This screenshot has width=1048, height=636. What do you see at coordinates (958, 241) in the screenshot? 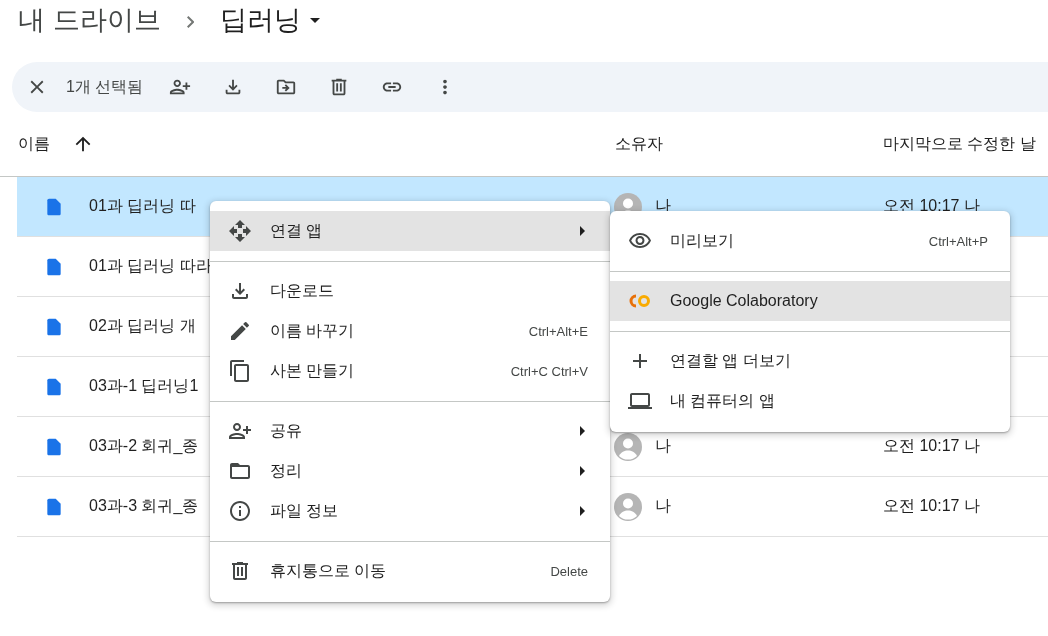
I see `shortcut-label: Ctrl+Alt+P` at bounding box center [958, 241].